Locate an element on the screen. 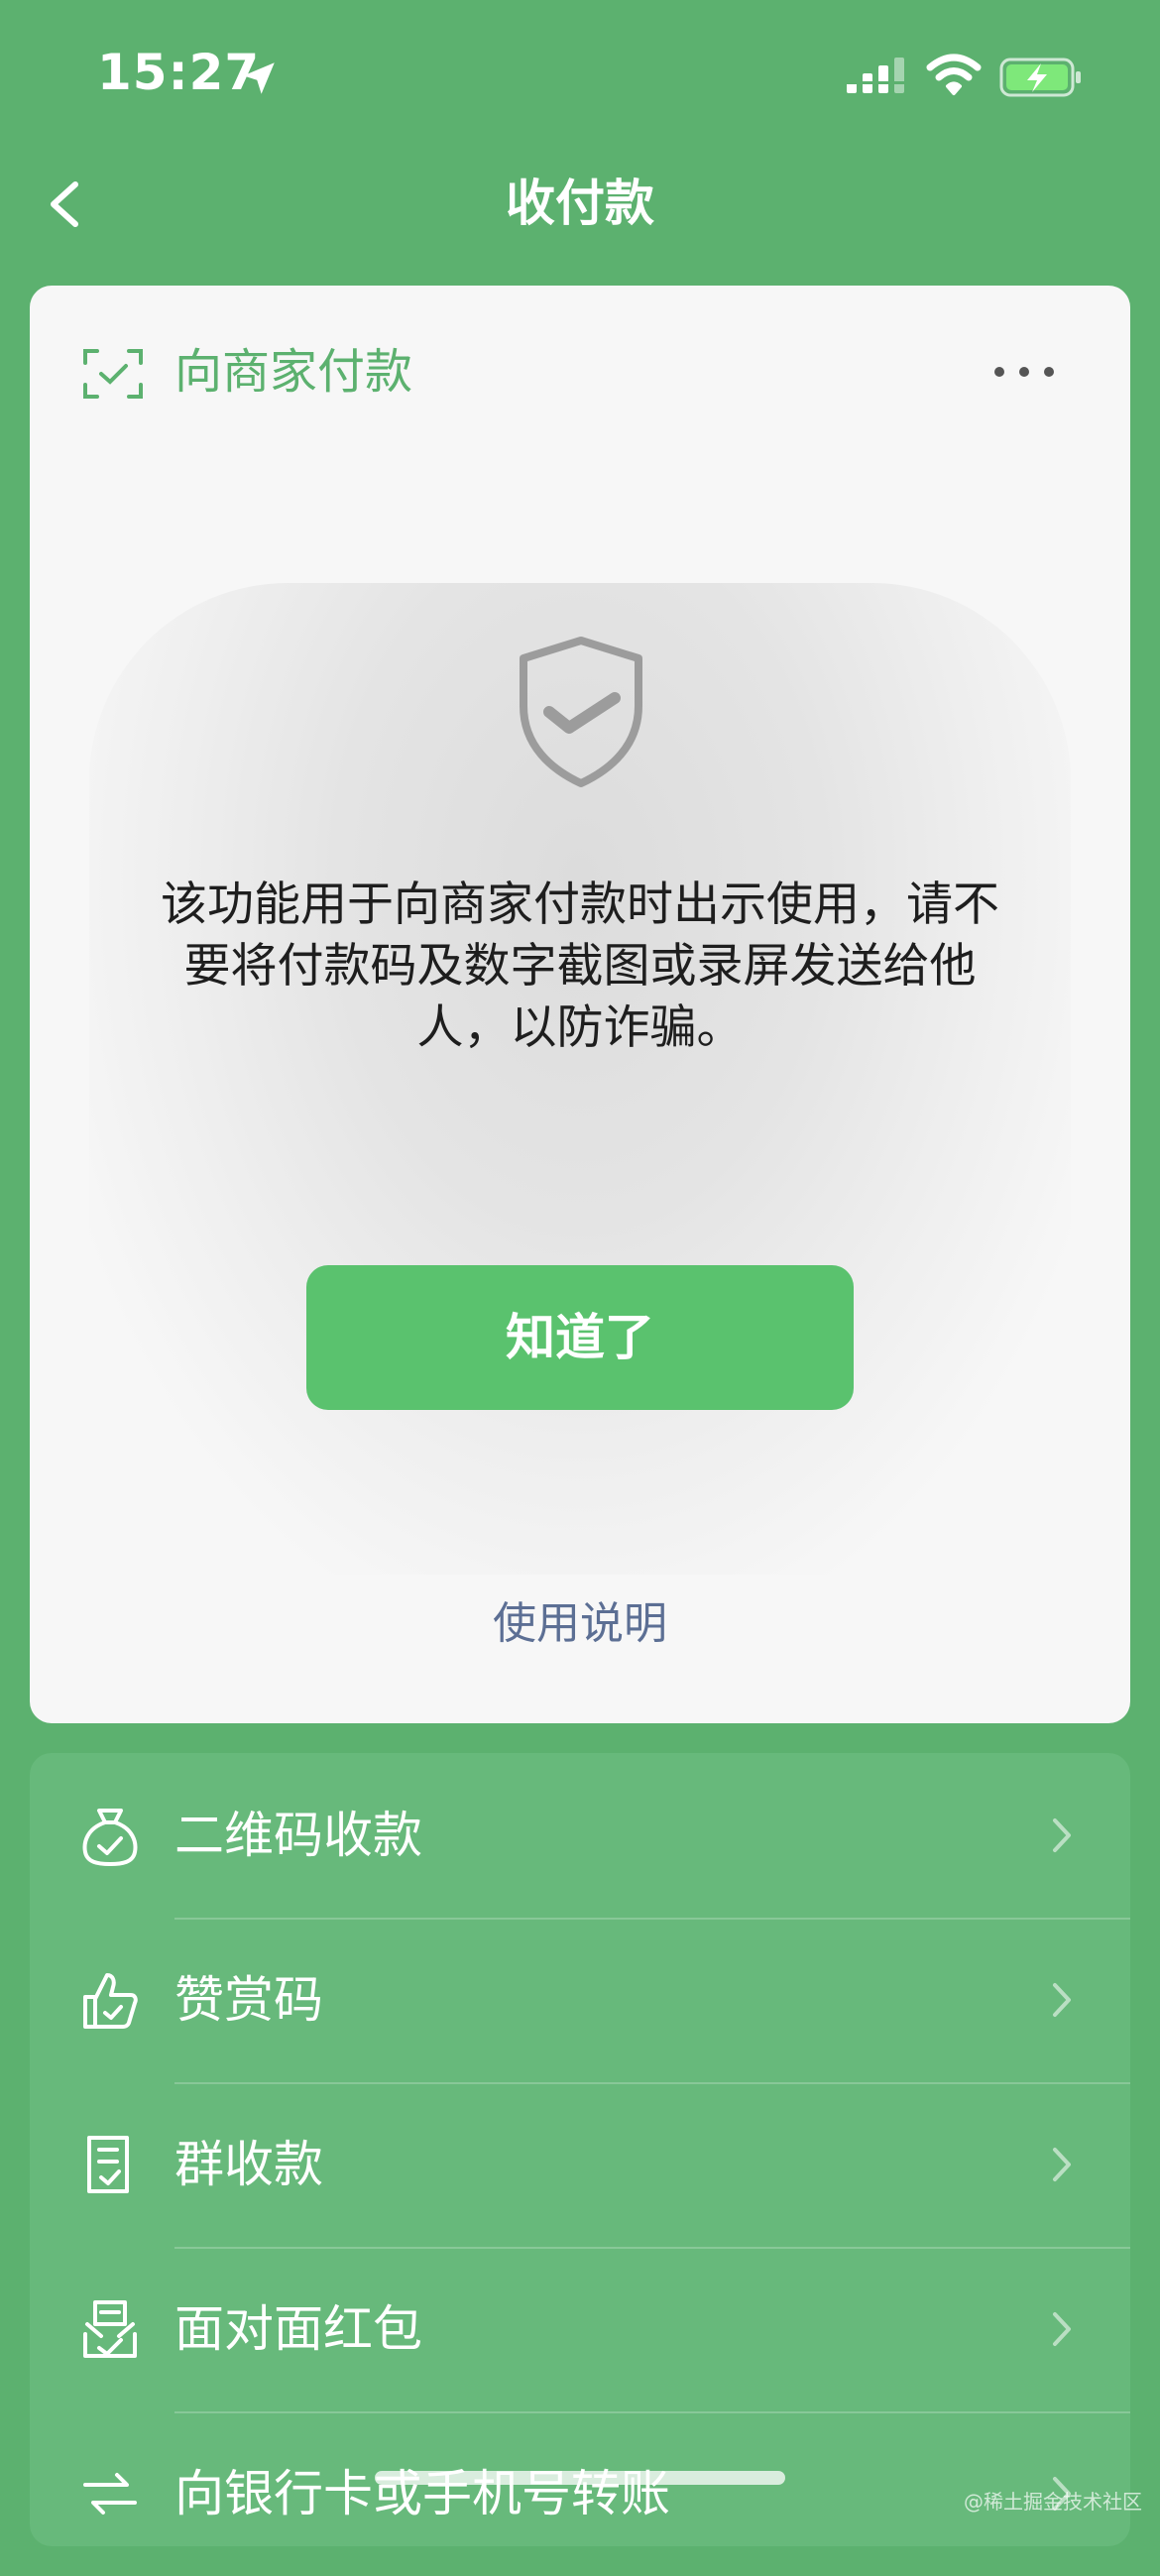 Image resolution: width=1160 pixels, height=2576 pixels. warning-line: 人，以防诈骗。 is located at coordinates (580, 1027).